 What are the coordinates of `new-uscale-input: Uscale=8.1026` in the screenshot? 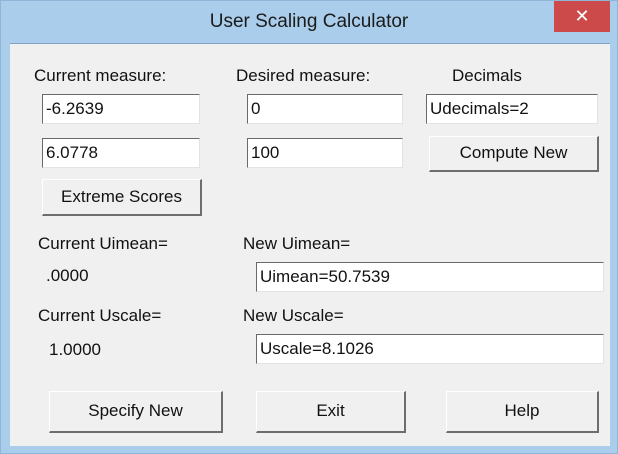 It's located at (430, 349).